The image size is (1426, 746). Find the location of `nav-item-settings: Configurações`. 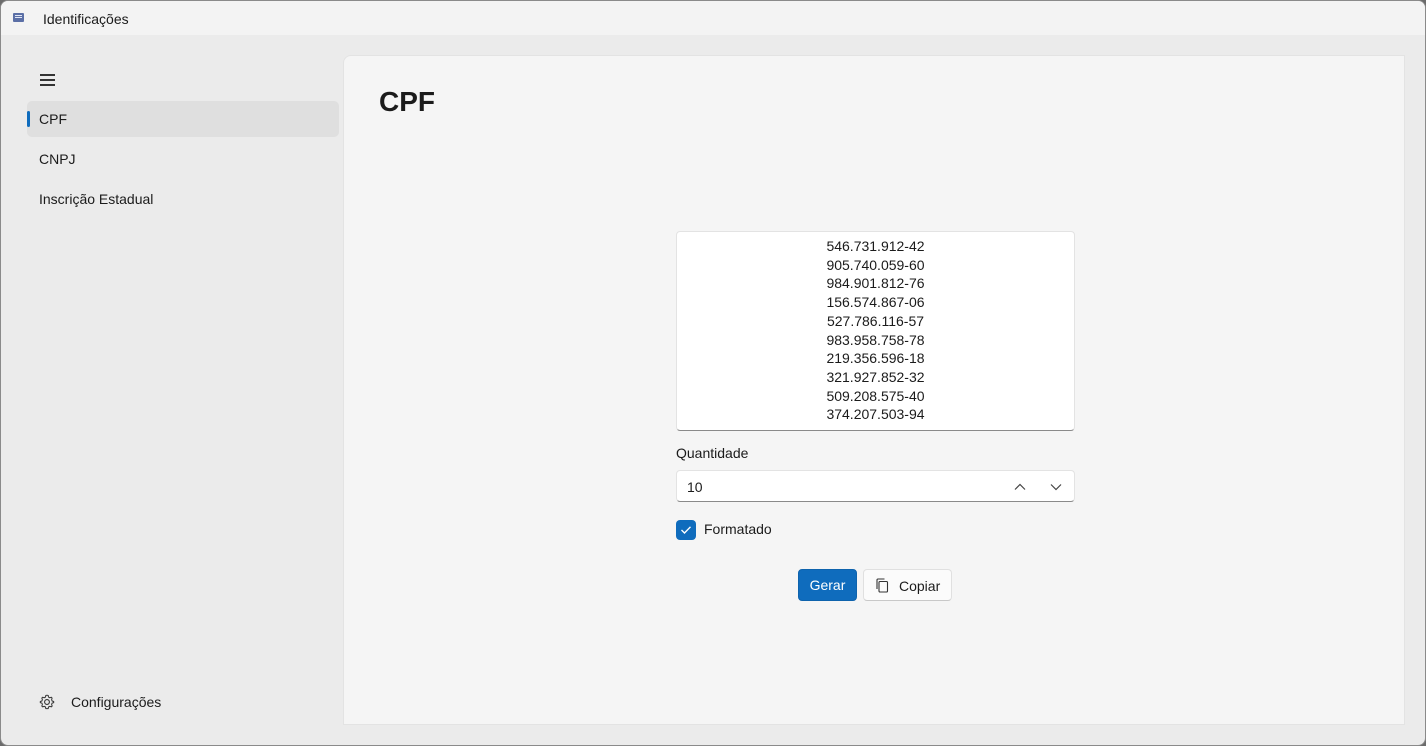

nav-item-settings: Configurações is located at coordinates (183, 702).